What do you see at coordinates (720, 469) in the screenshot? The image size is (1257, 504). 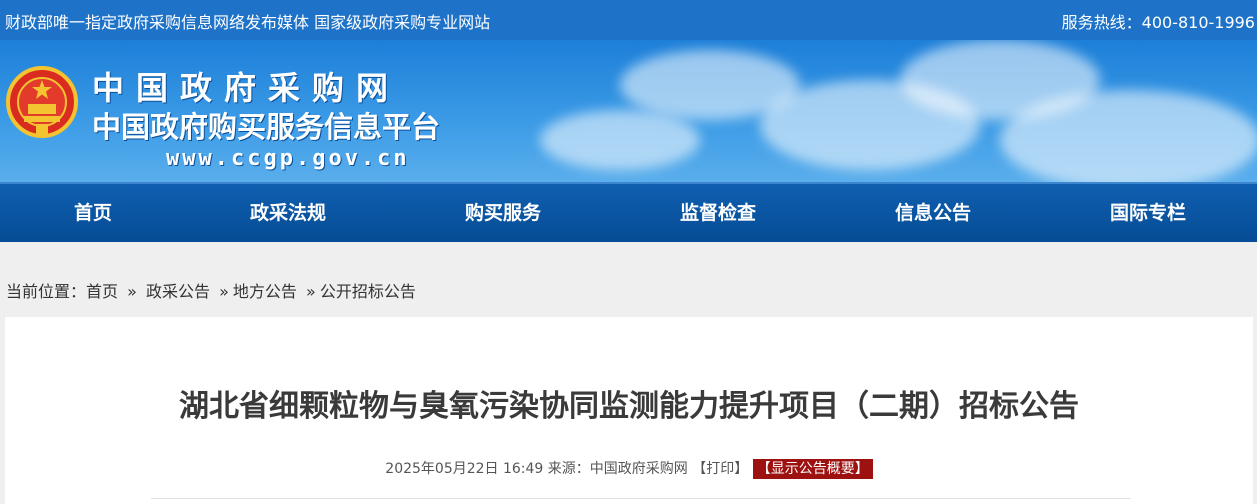 I see `print-link: 【打印】` at bounding box center [720, 469].